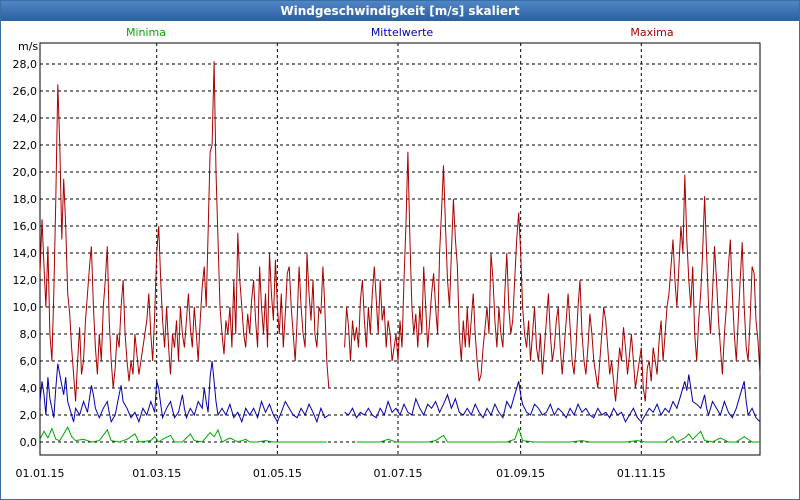 The height and width of the screenshot is (500, 800). Describe the element at coordinates (40, 473) in the screenshot. I see `x-tick-label: 01.01.15` at that location.